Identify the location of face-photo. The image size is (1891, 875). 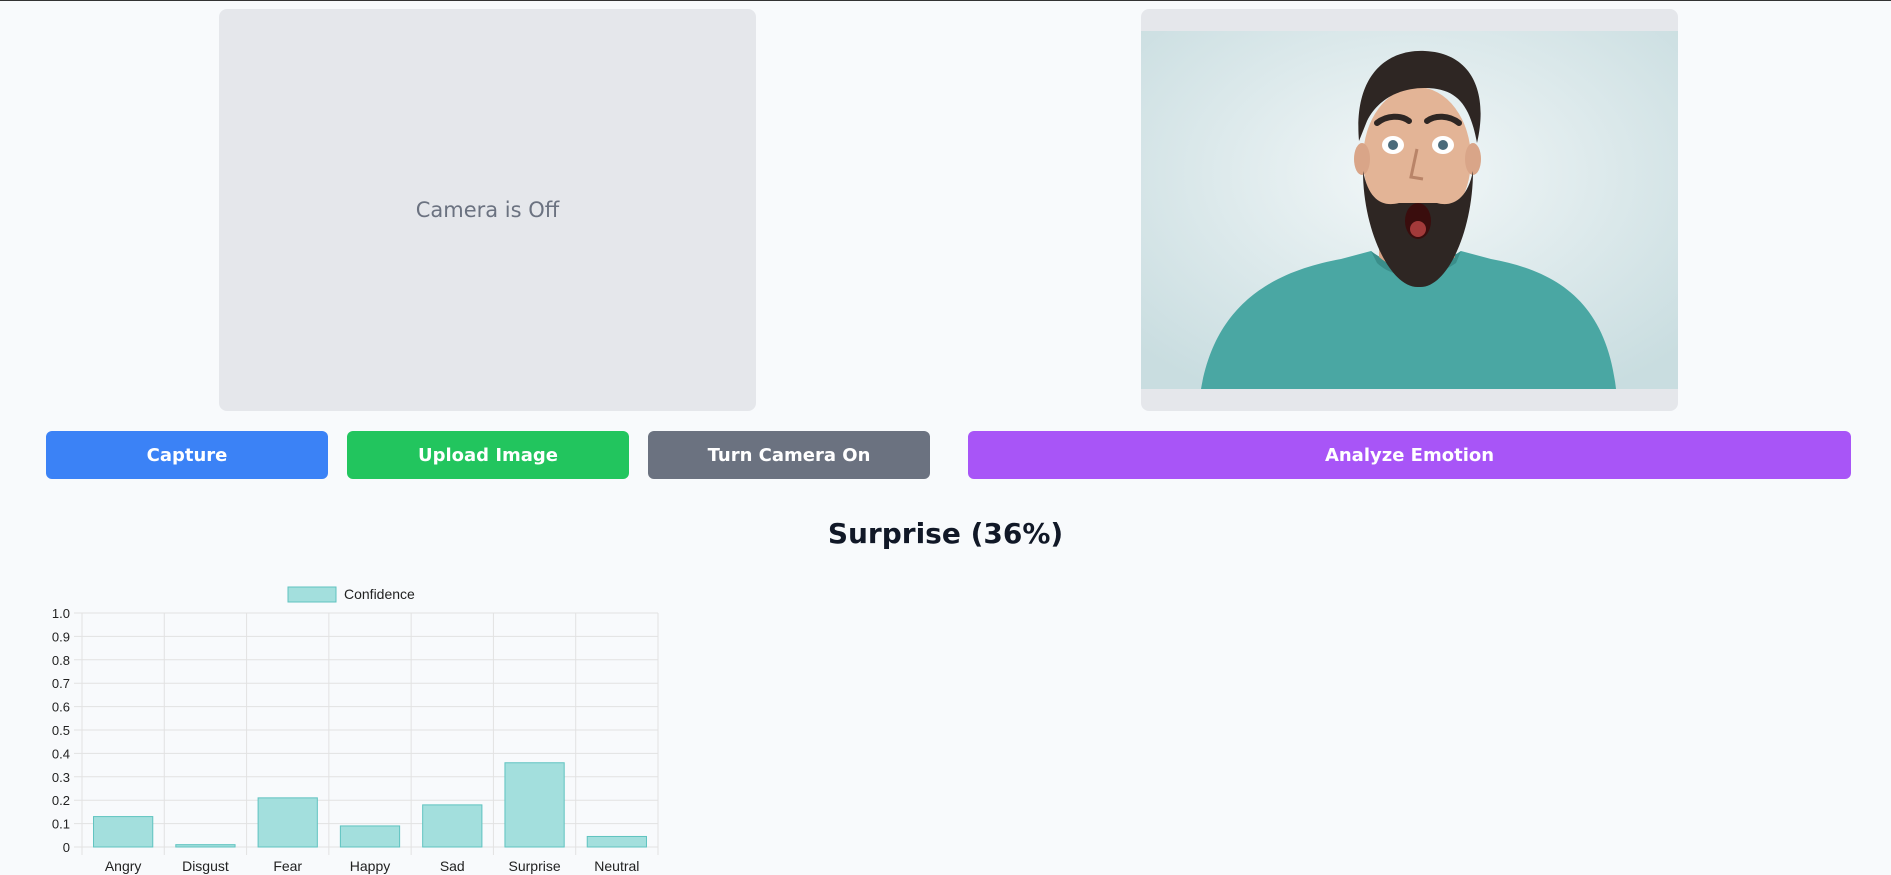
(1409, 210).